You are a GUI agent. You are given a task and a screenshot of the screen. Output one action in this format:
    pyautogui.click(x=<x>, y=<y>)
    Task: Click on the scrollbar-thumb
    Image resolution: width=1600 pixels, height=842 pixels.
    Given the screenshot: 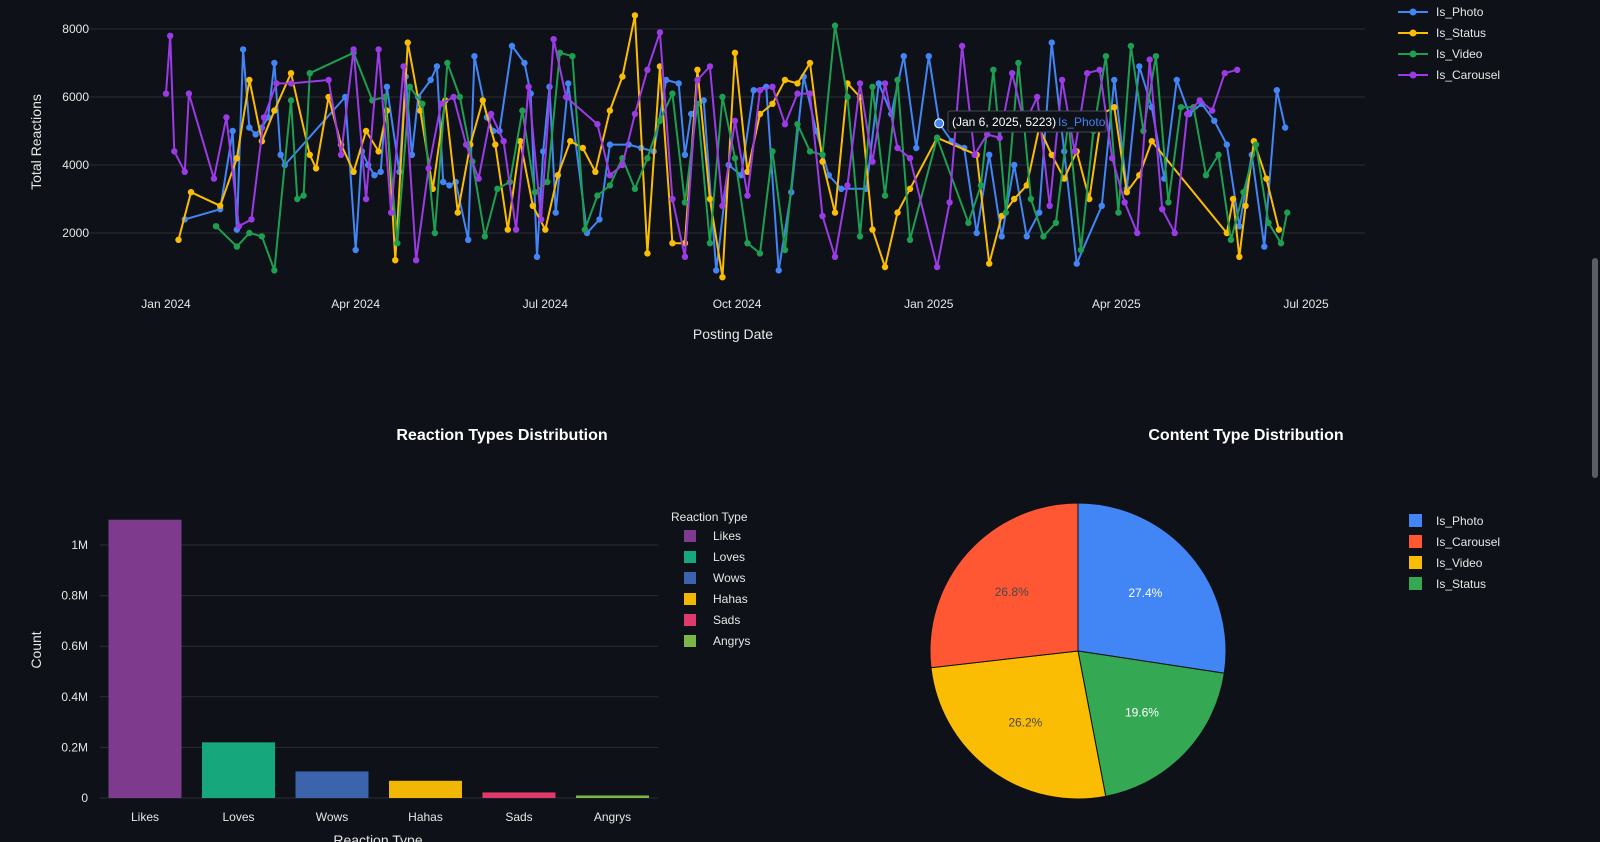 What is the action you would take?
    pyautogui.click(x=1595, y=368)
    